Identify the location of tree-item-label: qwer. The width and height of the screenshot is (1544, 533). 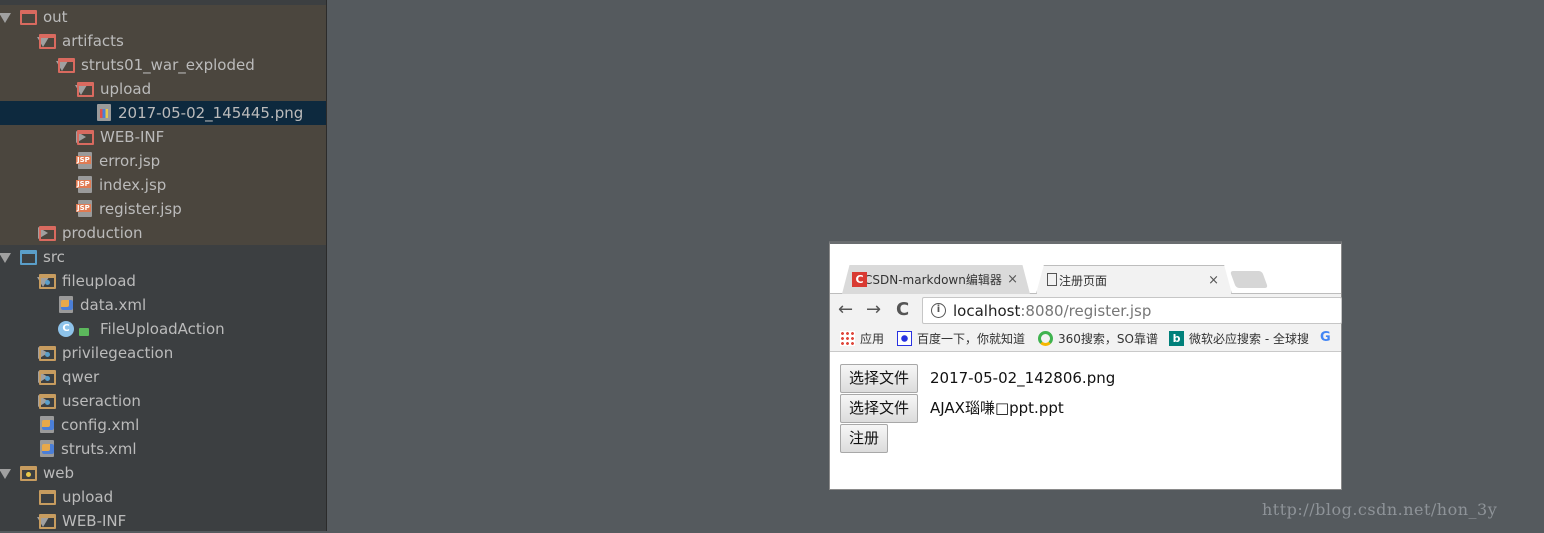
(81, 377).